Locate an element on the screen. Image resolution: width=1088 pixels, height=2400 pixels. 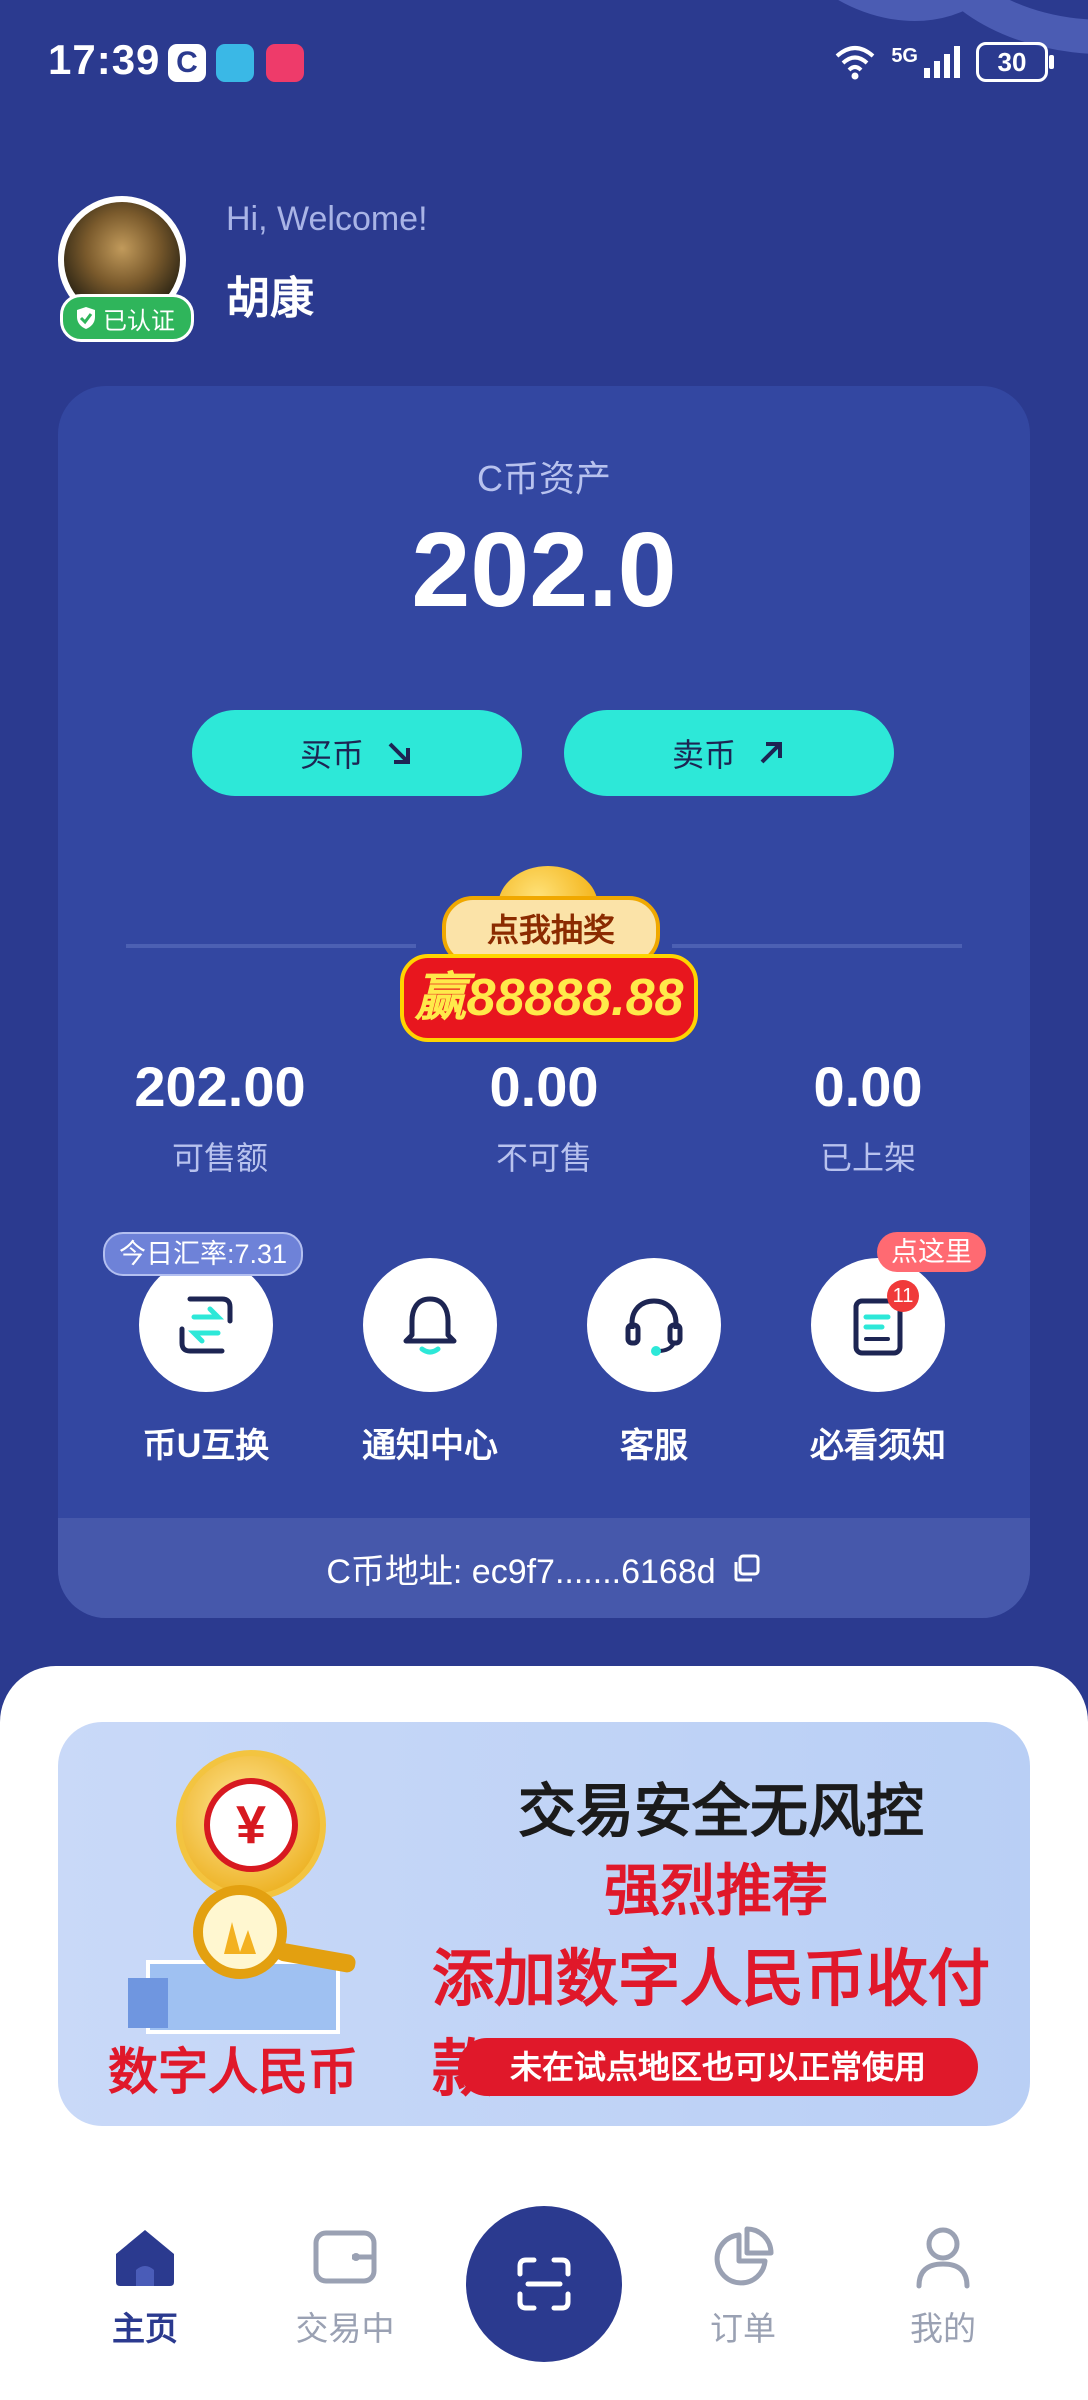
divider-right is located at coordinates (817, 946).